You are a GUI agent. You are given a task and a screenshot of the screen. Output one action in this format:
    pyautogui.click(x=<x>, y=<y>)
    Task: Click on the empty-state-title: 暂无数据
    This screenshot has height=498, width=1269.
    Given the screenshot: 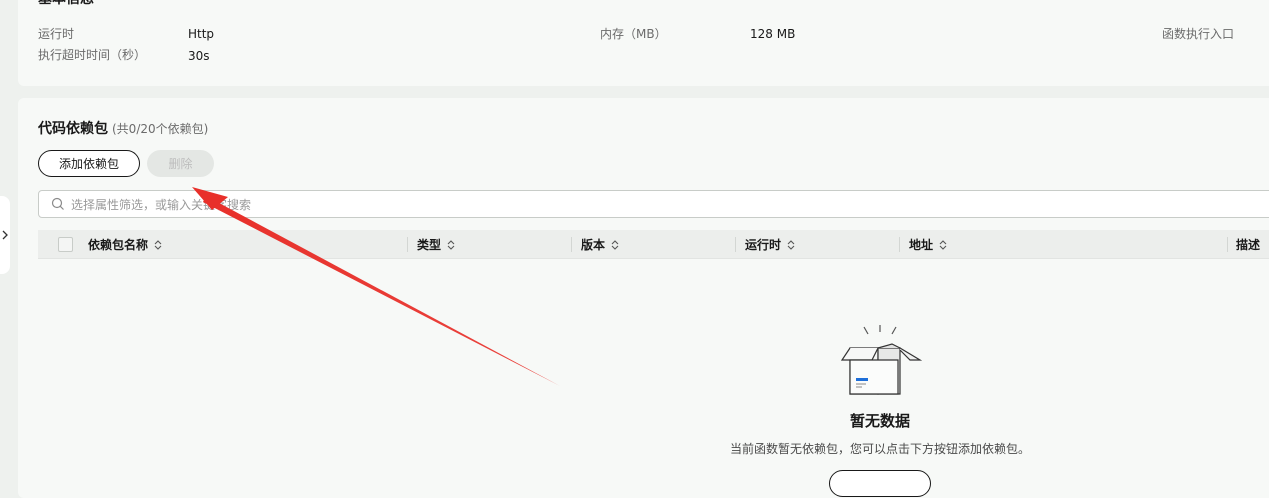 What is the action you would take?
    pyautogui.click(x=879, y=421)
    